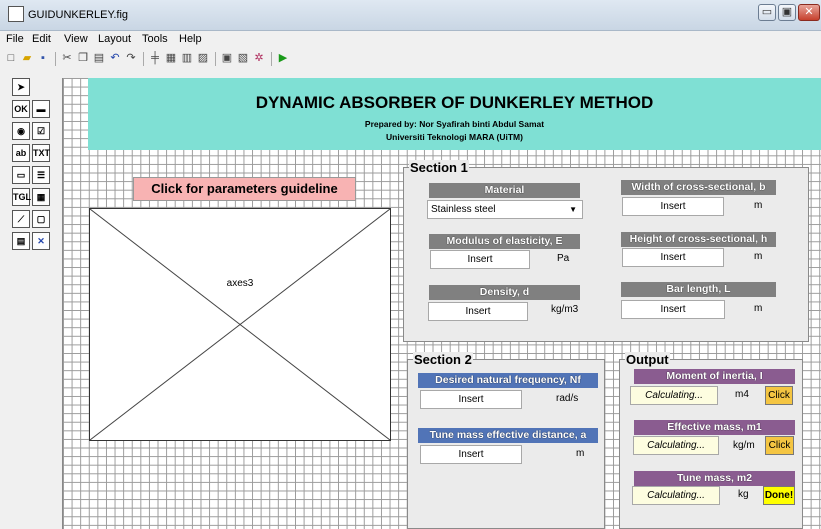  What do you see at coordinates (41, 219) in the screenshot?
I see `panel-tool-icon: ▢` at bounding box center [41, 219].